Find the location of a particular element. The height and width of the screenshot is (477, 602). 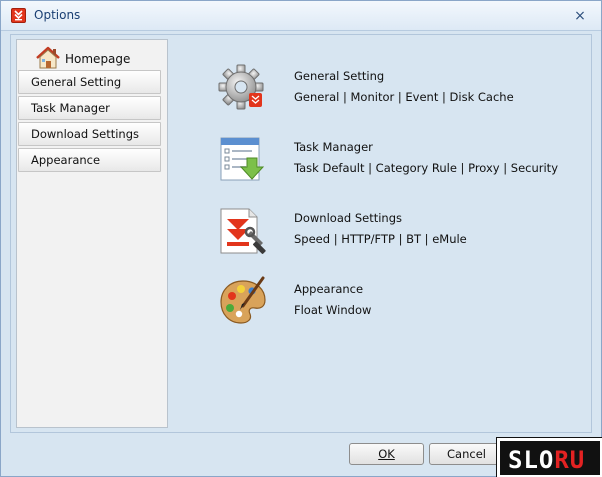

cancel-button-label: Cancel is located at coordinates (466, 454).